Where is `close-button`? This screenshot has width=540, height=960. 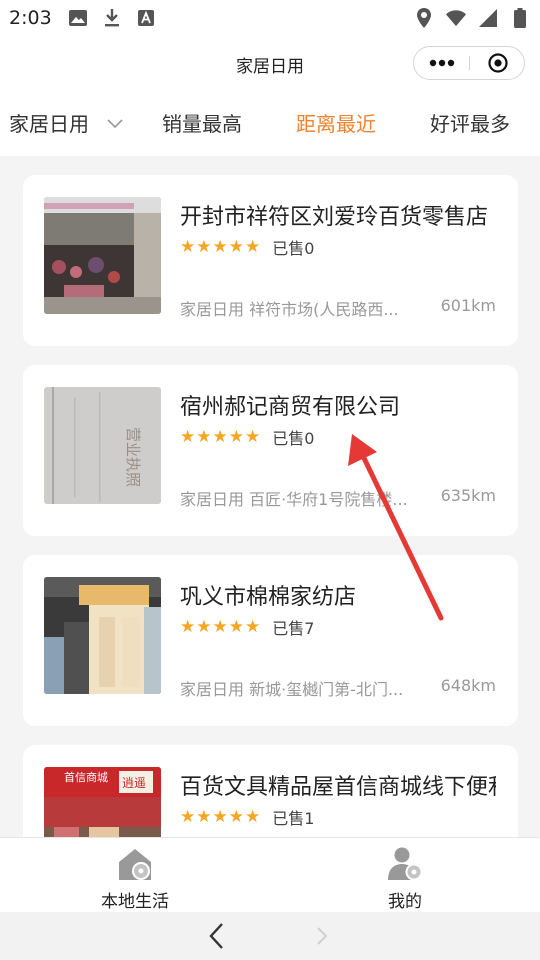
close-button is located at coordinates (497, 63).